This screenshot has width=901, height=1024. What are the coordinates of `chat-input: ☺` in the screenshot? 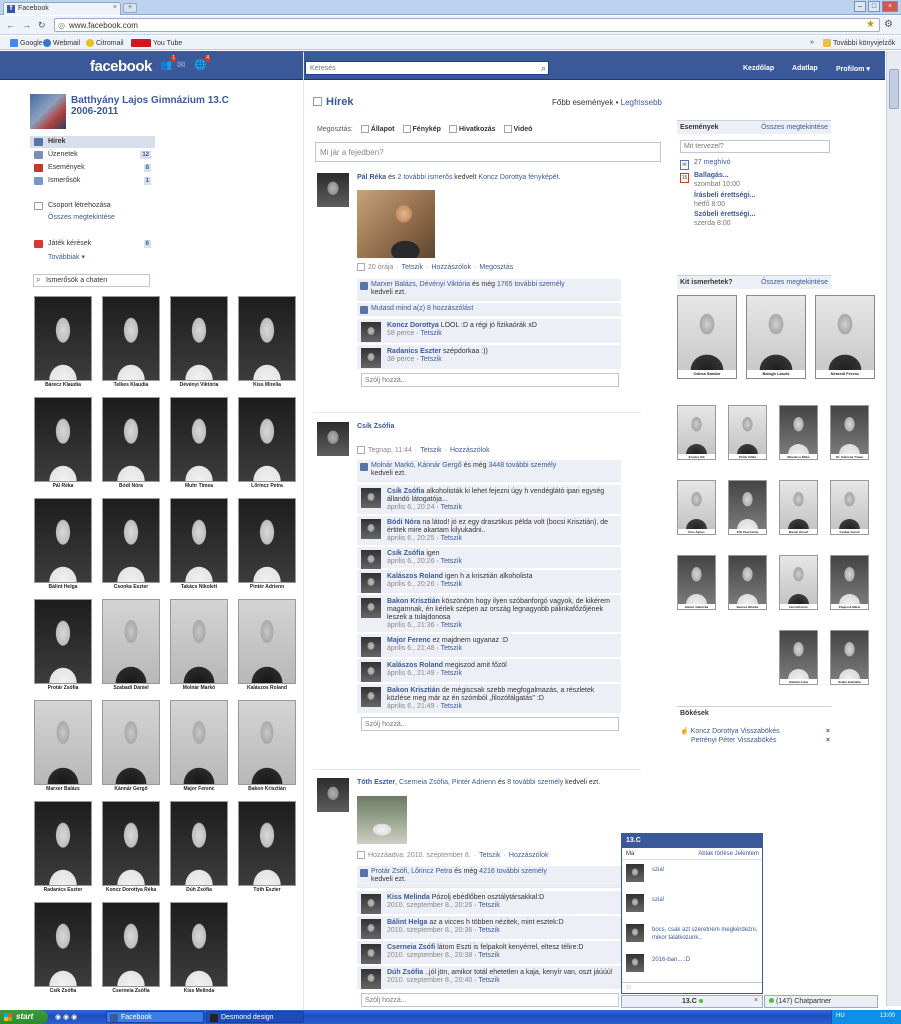 It's located at (692, 988).